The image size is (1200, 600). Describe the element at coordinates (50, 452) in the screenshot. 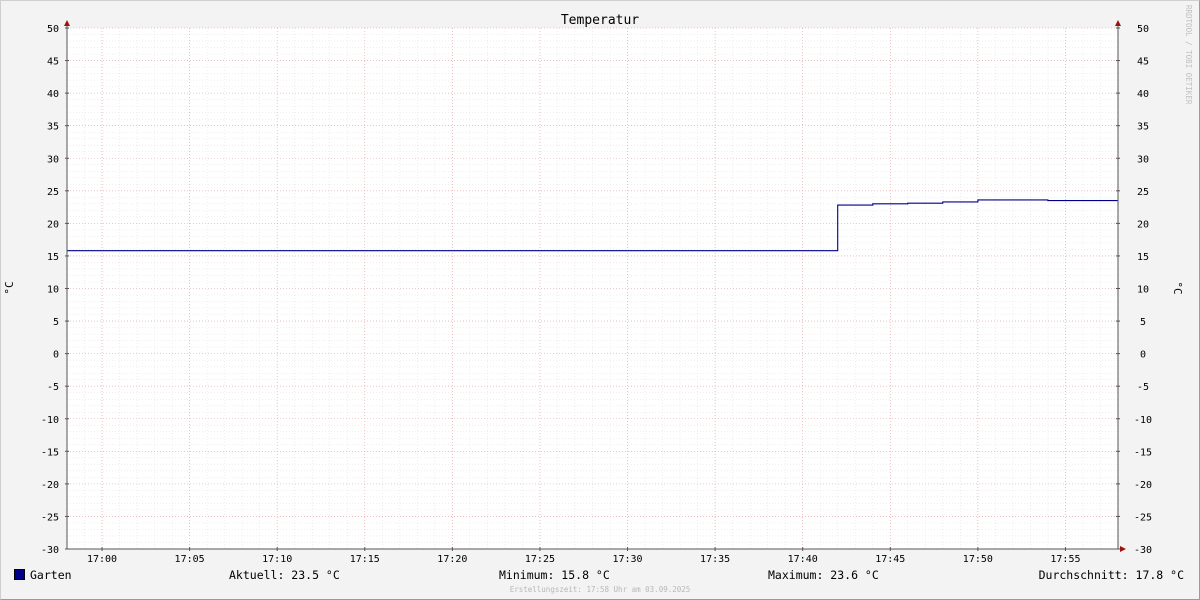

I see `y-tick-label-left: -15` at that location.